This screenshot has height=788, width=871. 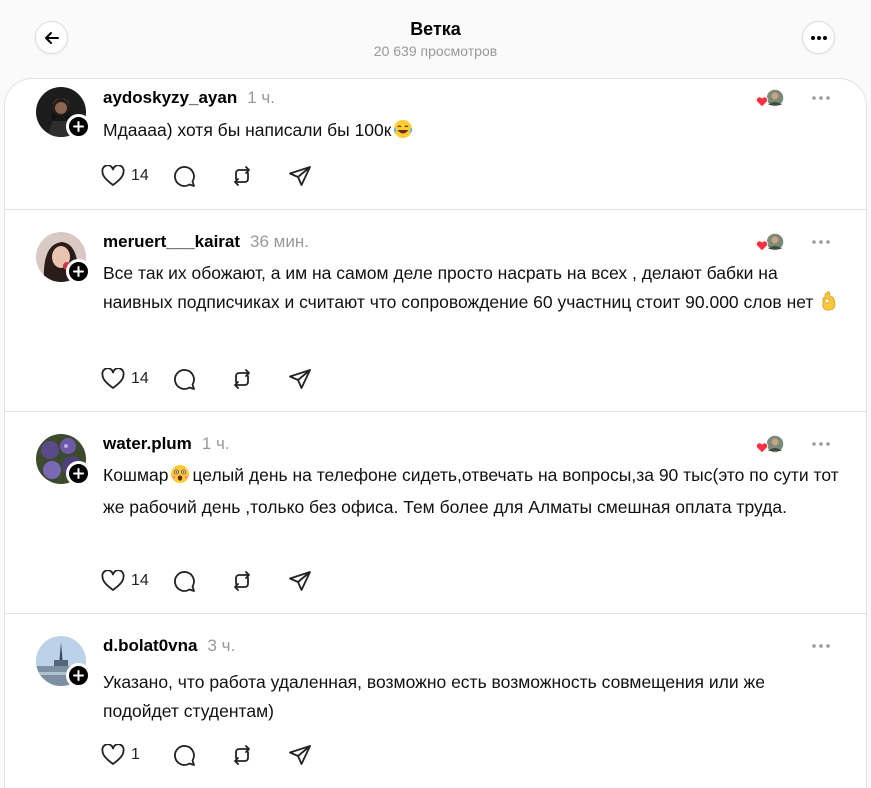 I want to click on ok-hand-icon, so click(x=829, y=305).